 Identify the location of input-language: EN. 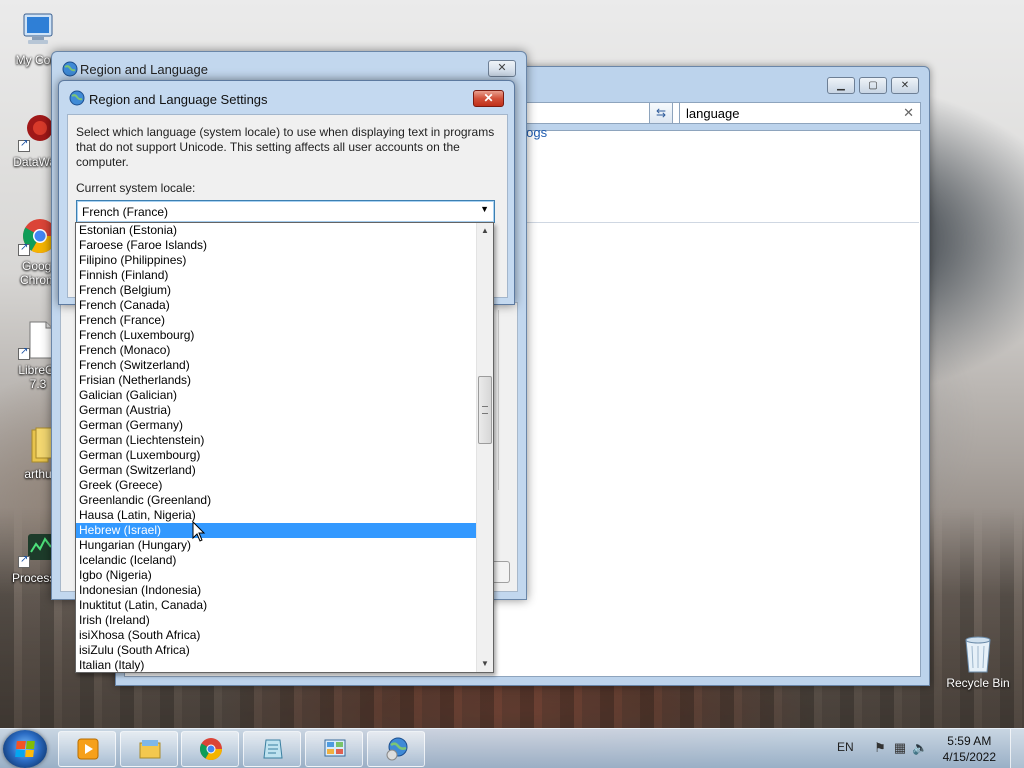
(845, 747).